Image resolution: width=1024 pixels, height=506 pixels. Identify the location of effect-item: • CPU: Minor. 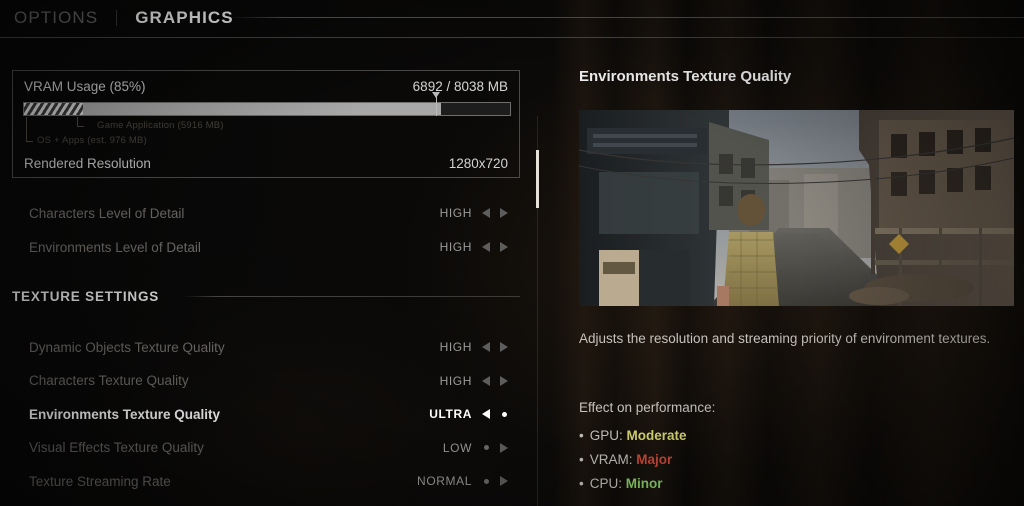
(633, 484).